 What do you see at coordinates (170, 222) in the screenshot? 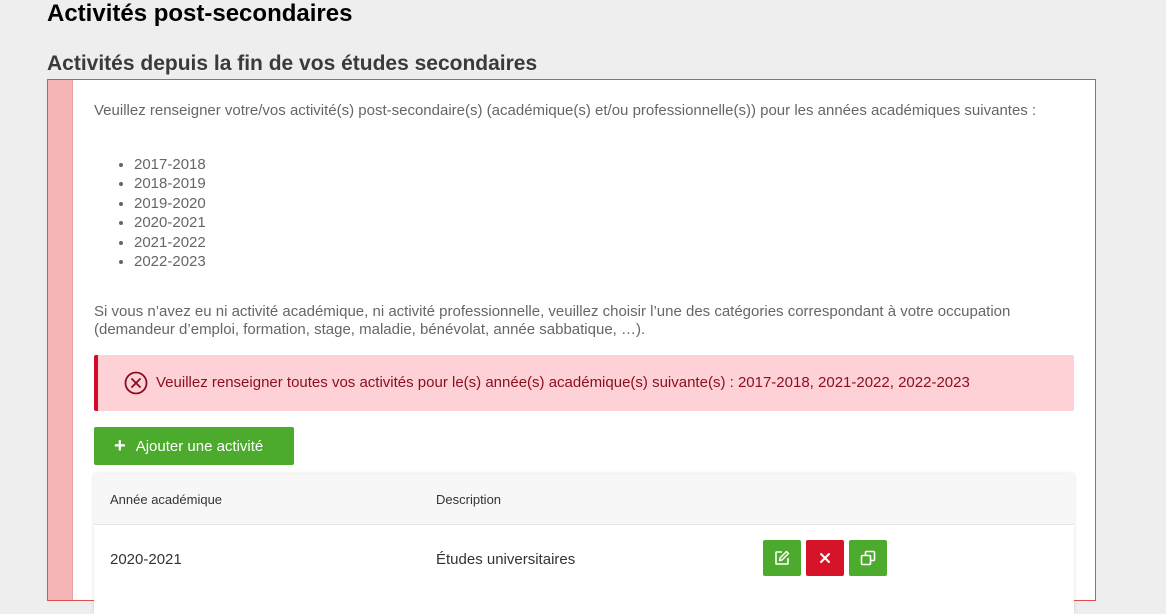
I see `list-item: 2020-2021` at bounding box center [170, 222].